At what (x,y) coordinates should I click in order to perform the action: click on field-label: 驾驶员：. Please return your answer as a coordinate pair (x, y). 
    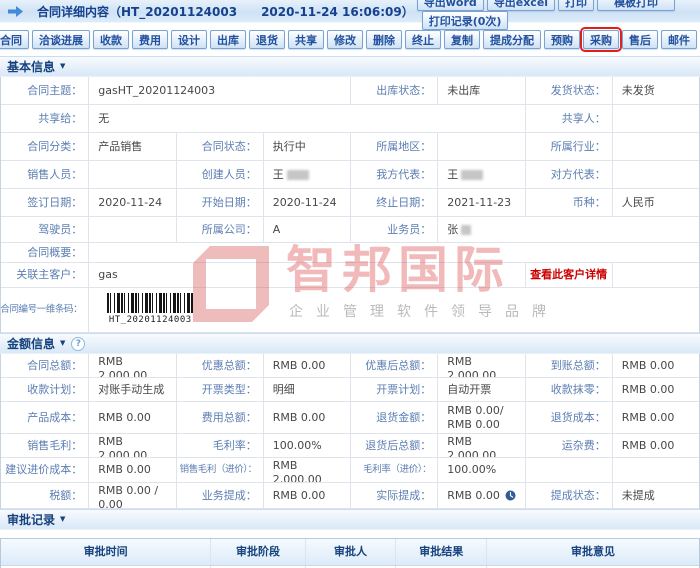
    Looking at the image, I should click on (60, 229).